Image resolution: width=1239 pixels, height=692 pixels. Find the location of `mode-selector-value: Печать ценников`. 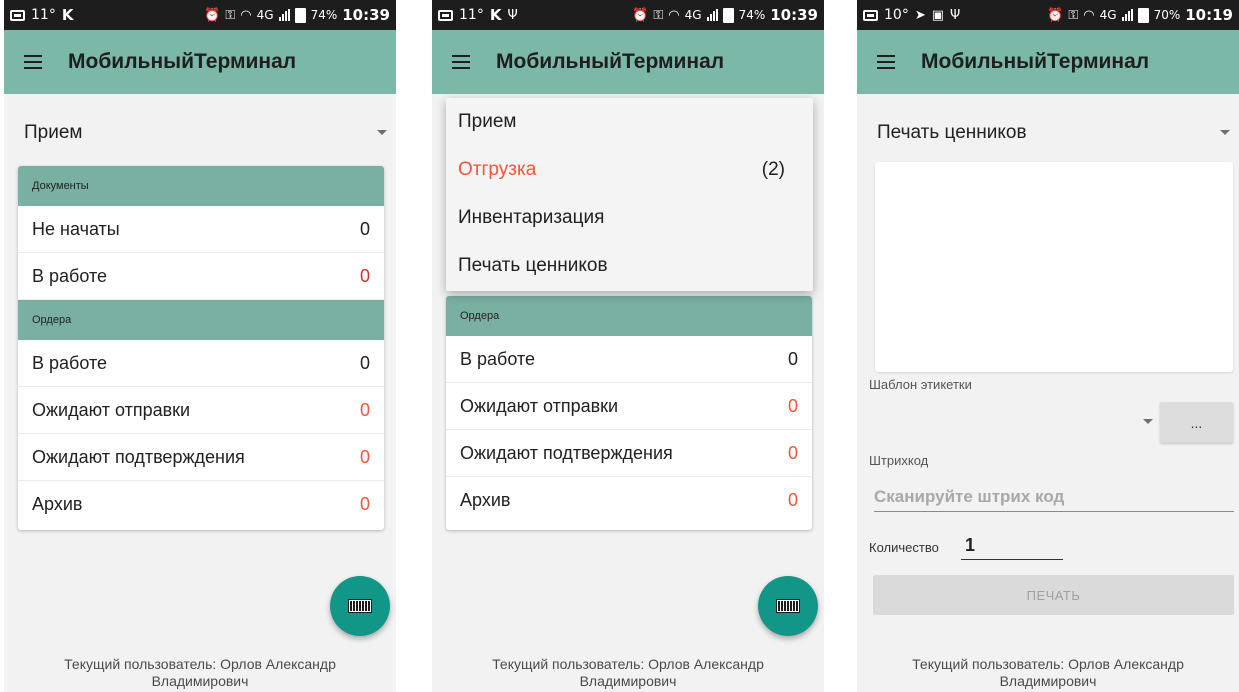

mode-selector-value: Печать ценников is located at coordinates (952, 132).